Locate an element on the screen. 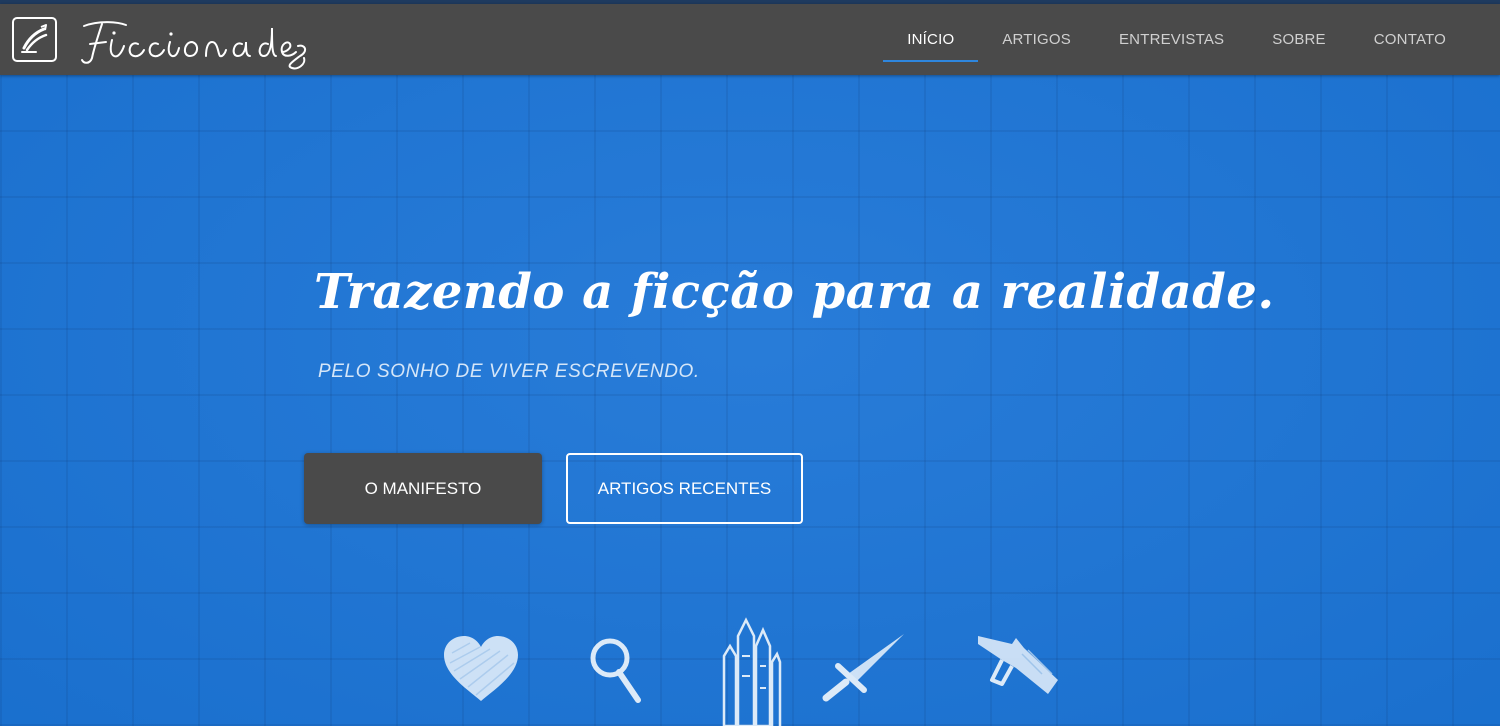  hero-subline: PELO SONHO DE VIVER ESCREVENDO. is located at coordinates (509, 371).